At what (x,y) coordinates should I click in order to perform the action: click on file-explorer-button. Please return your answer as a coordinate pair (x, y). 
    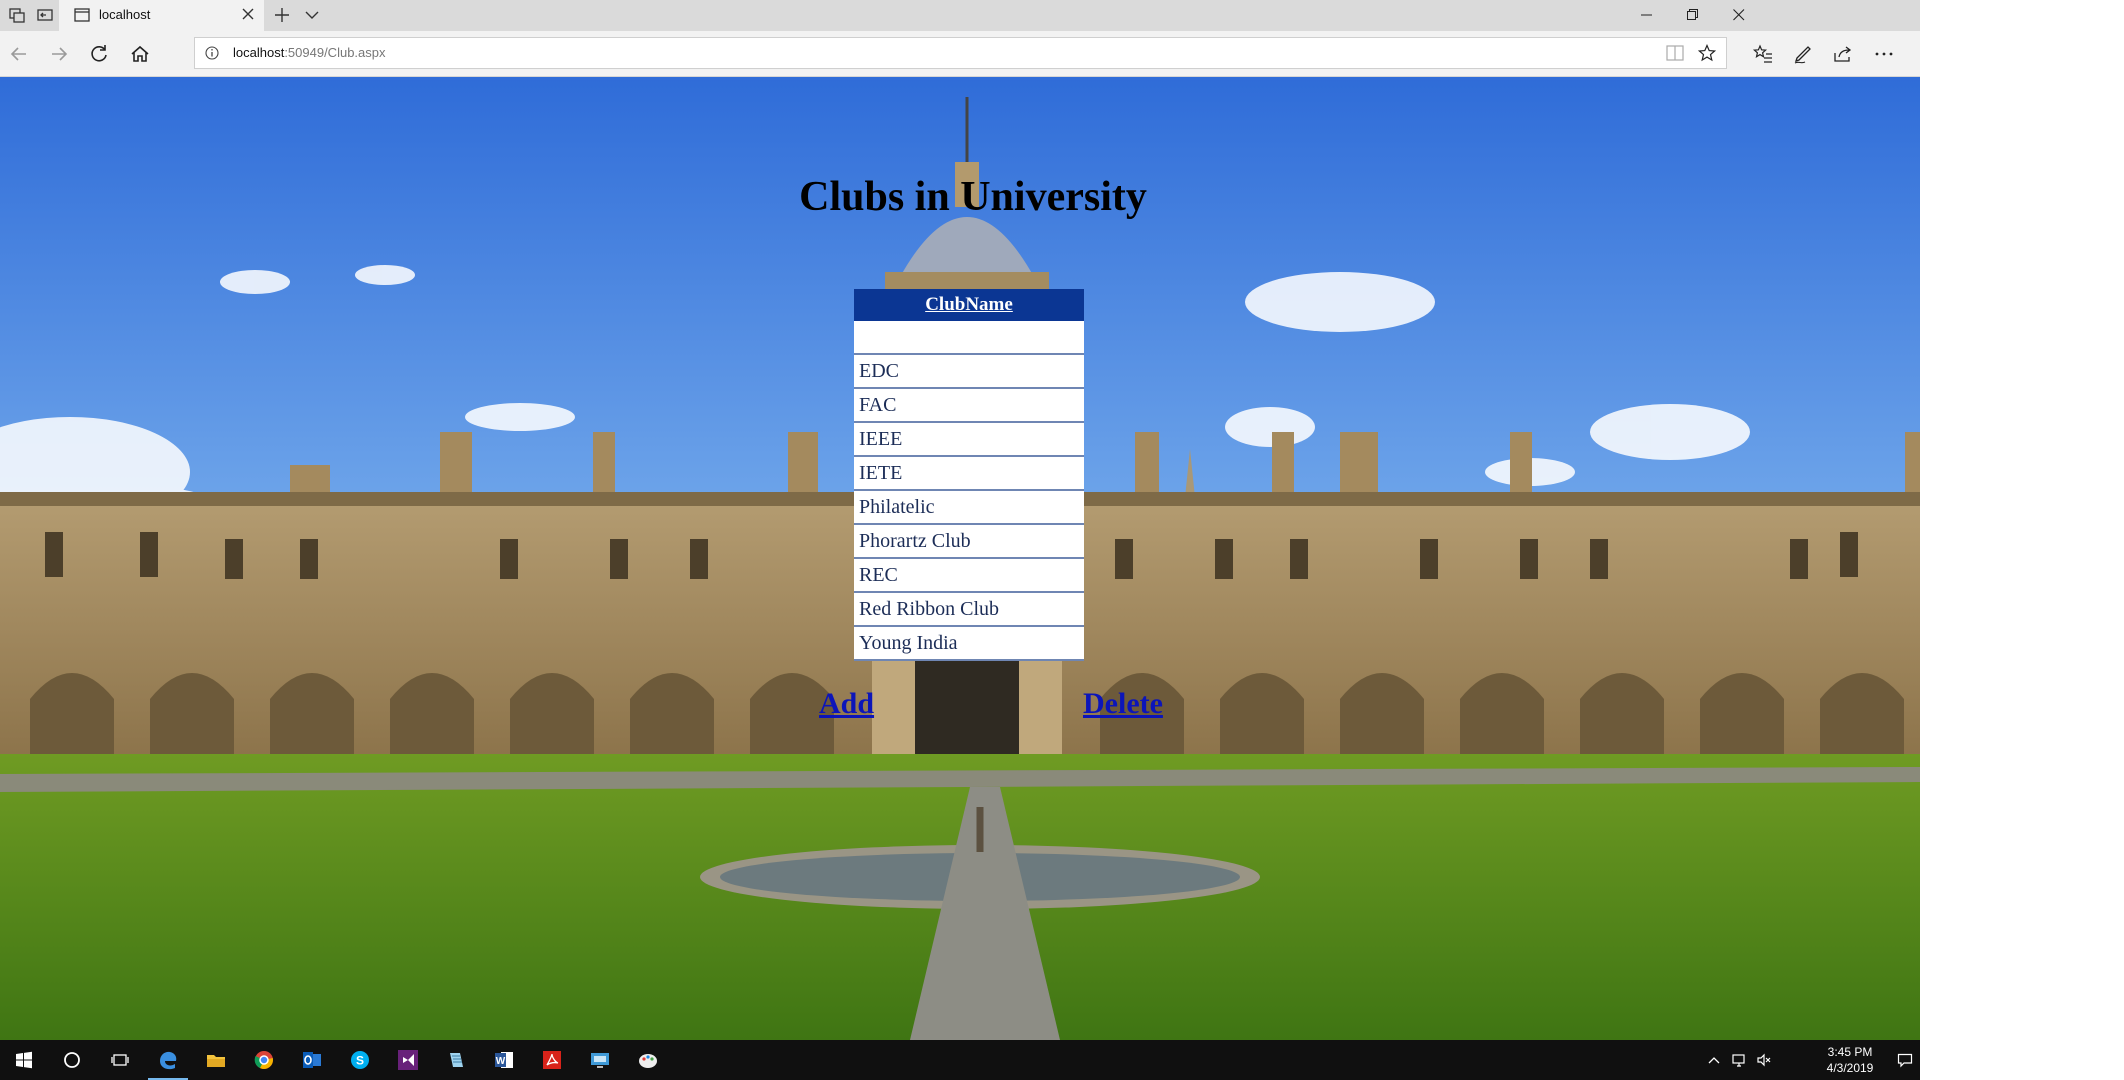
    Looking at the image, I should click on (216, 1060).